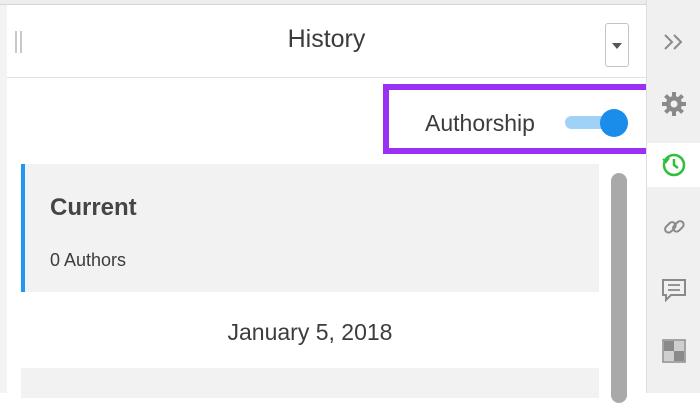 Image resolution: width=700 pixels, height=403 pixels. What do you see at coordinates (597, 123) in the screenshot?
I see `authorship-toggle` at bounding box center [597, 123].